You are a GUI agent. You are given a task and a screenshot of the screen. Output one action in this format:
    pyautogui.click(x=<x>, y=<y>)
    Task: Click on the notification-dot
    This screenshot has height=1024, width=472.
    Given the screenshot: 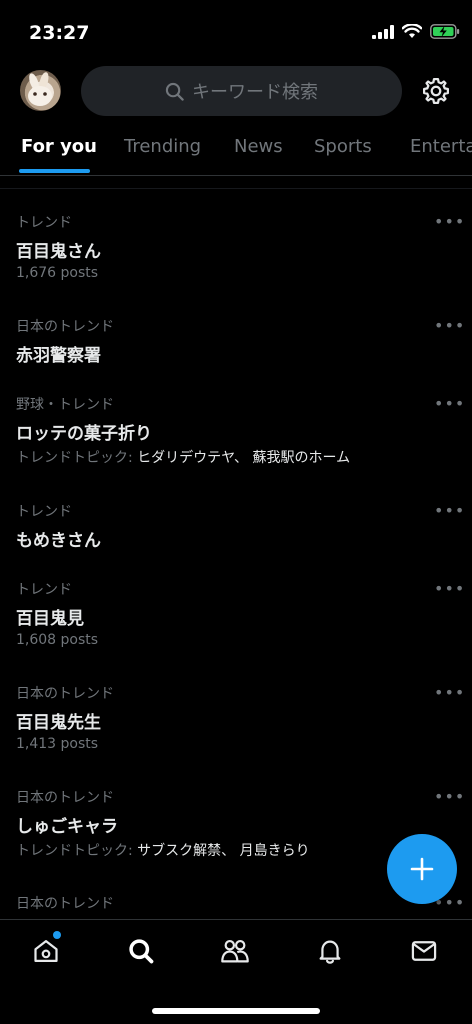 What is the action you would take?
    pyautogui.click(x=57, y=935)
    